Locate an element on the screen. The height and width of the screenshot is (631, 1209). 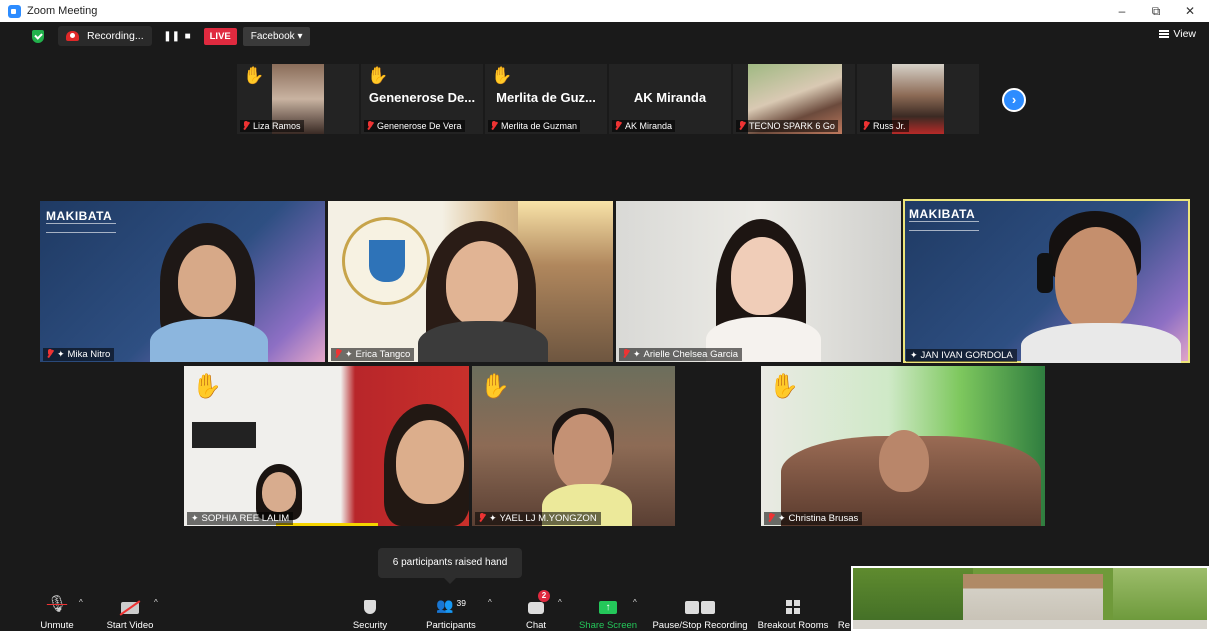
next-page-arrow-icon: › is located at coordinates (1014, 100).